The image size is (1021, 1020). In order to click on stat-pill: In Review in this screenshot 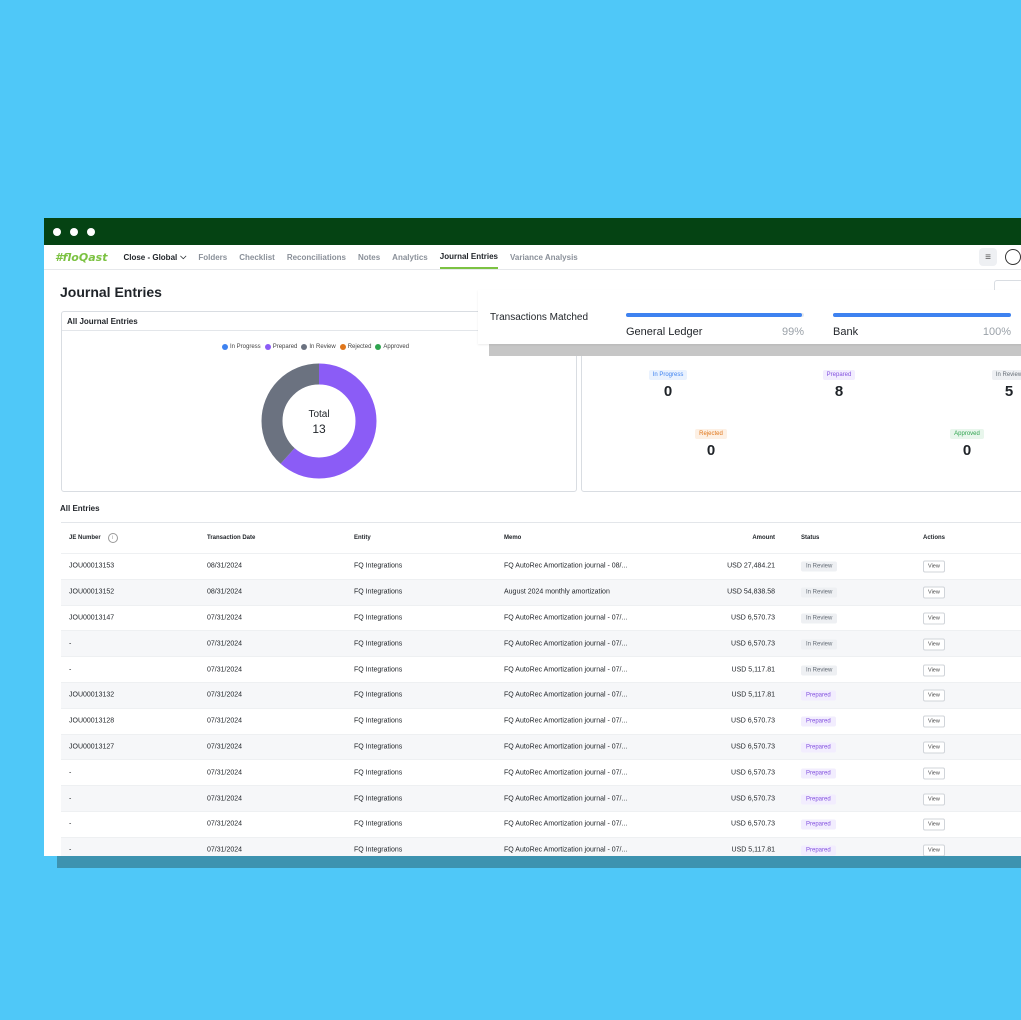, I will do `click(1006, 375)`.